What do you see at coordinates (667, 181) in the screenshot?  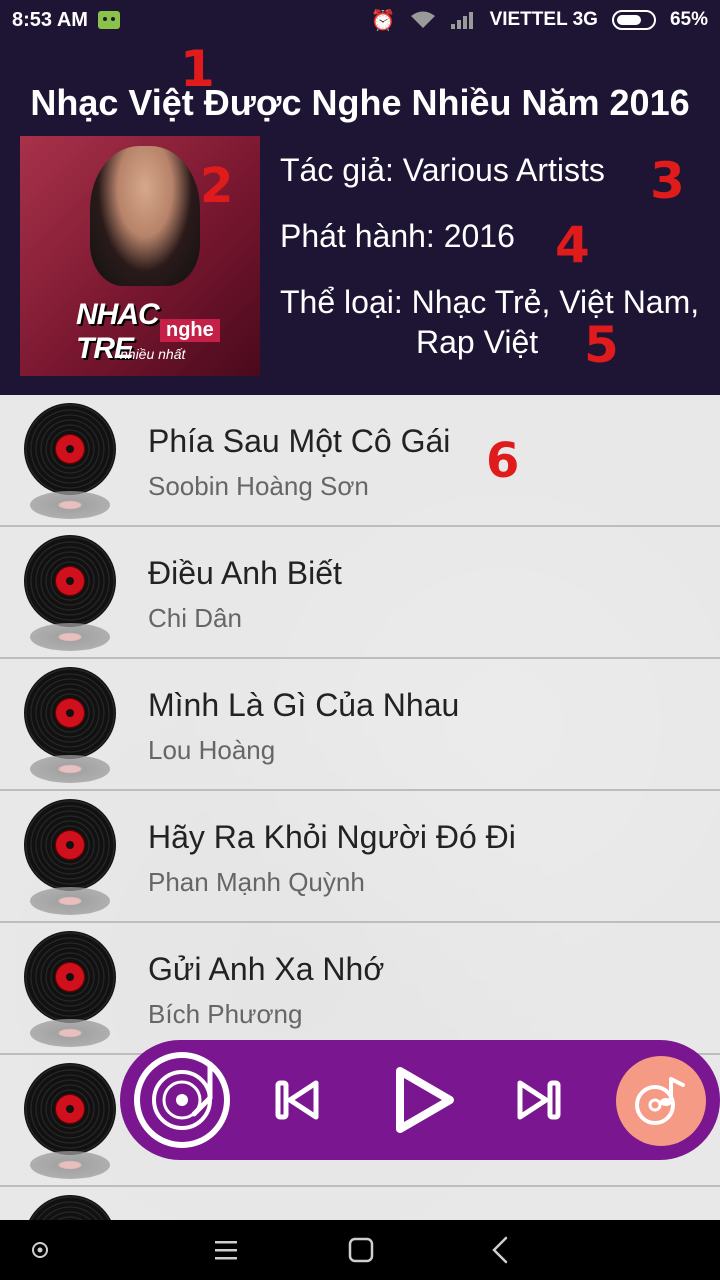 I see `marker-3: 3` at bounding box center [667, 181].